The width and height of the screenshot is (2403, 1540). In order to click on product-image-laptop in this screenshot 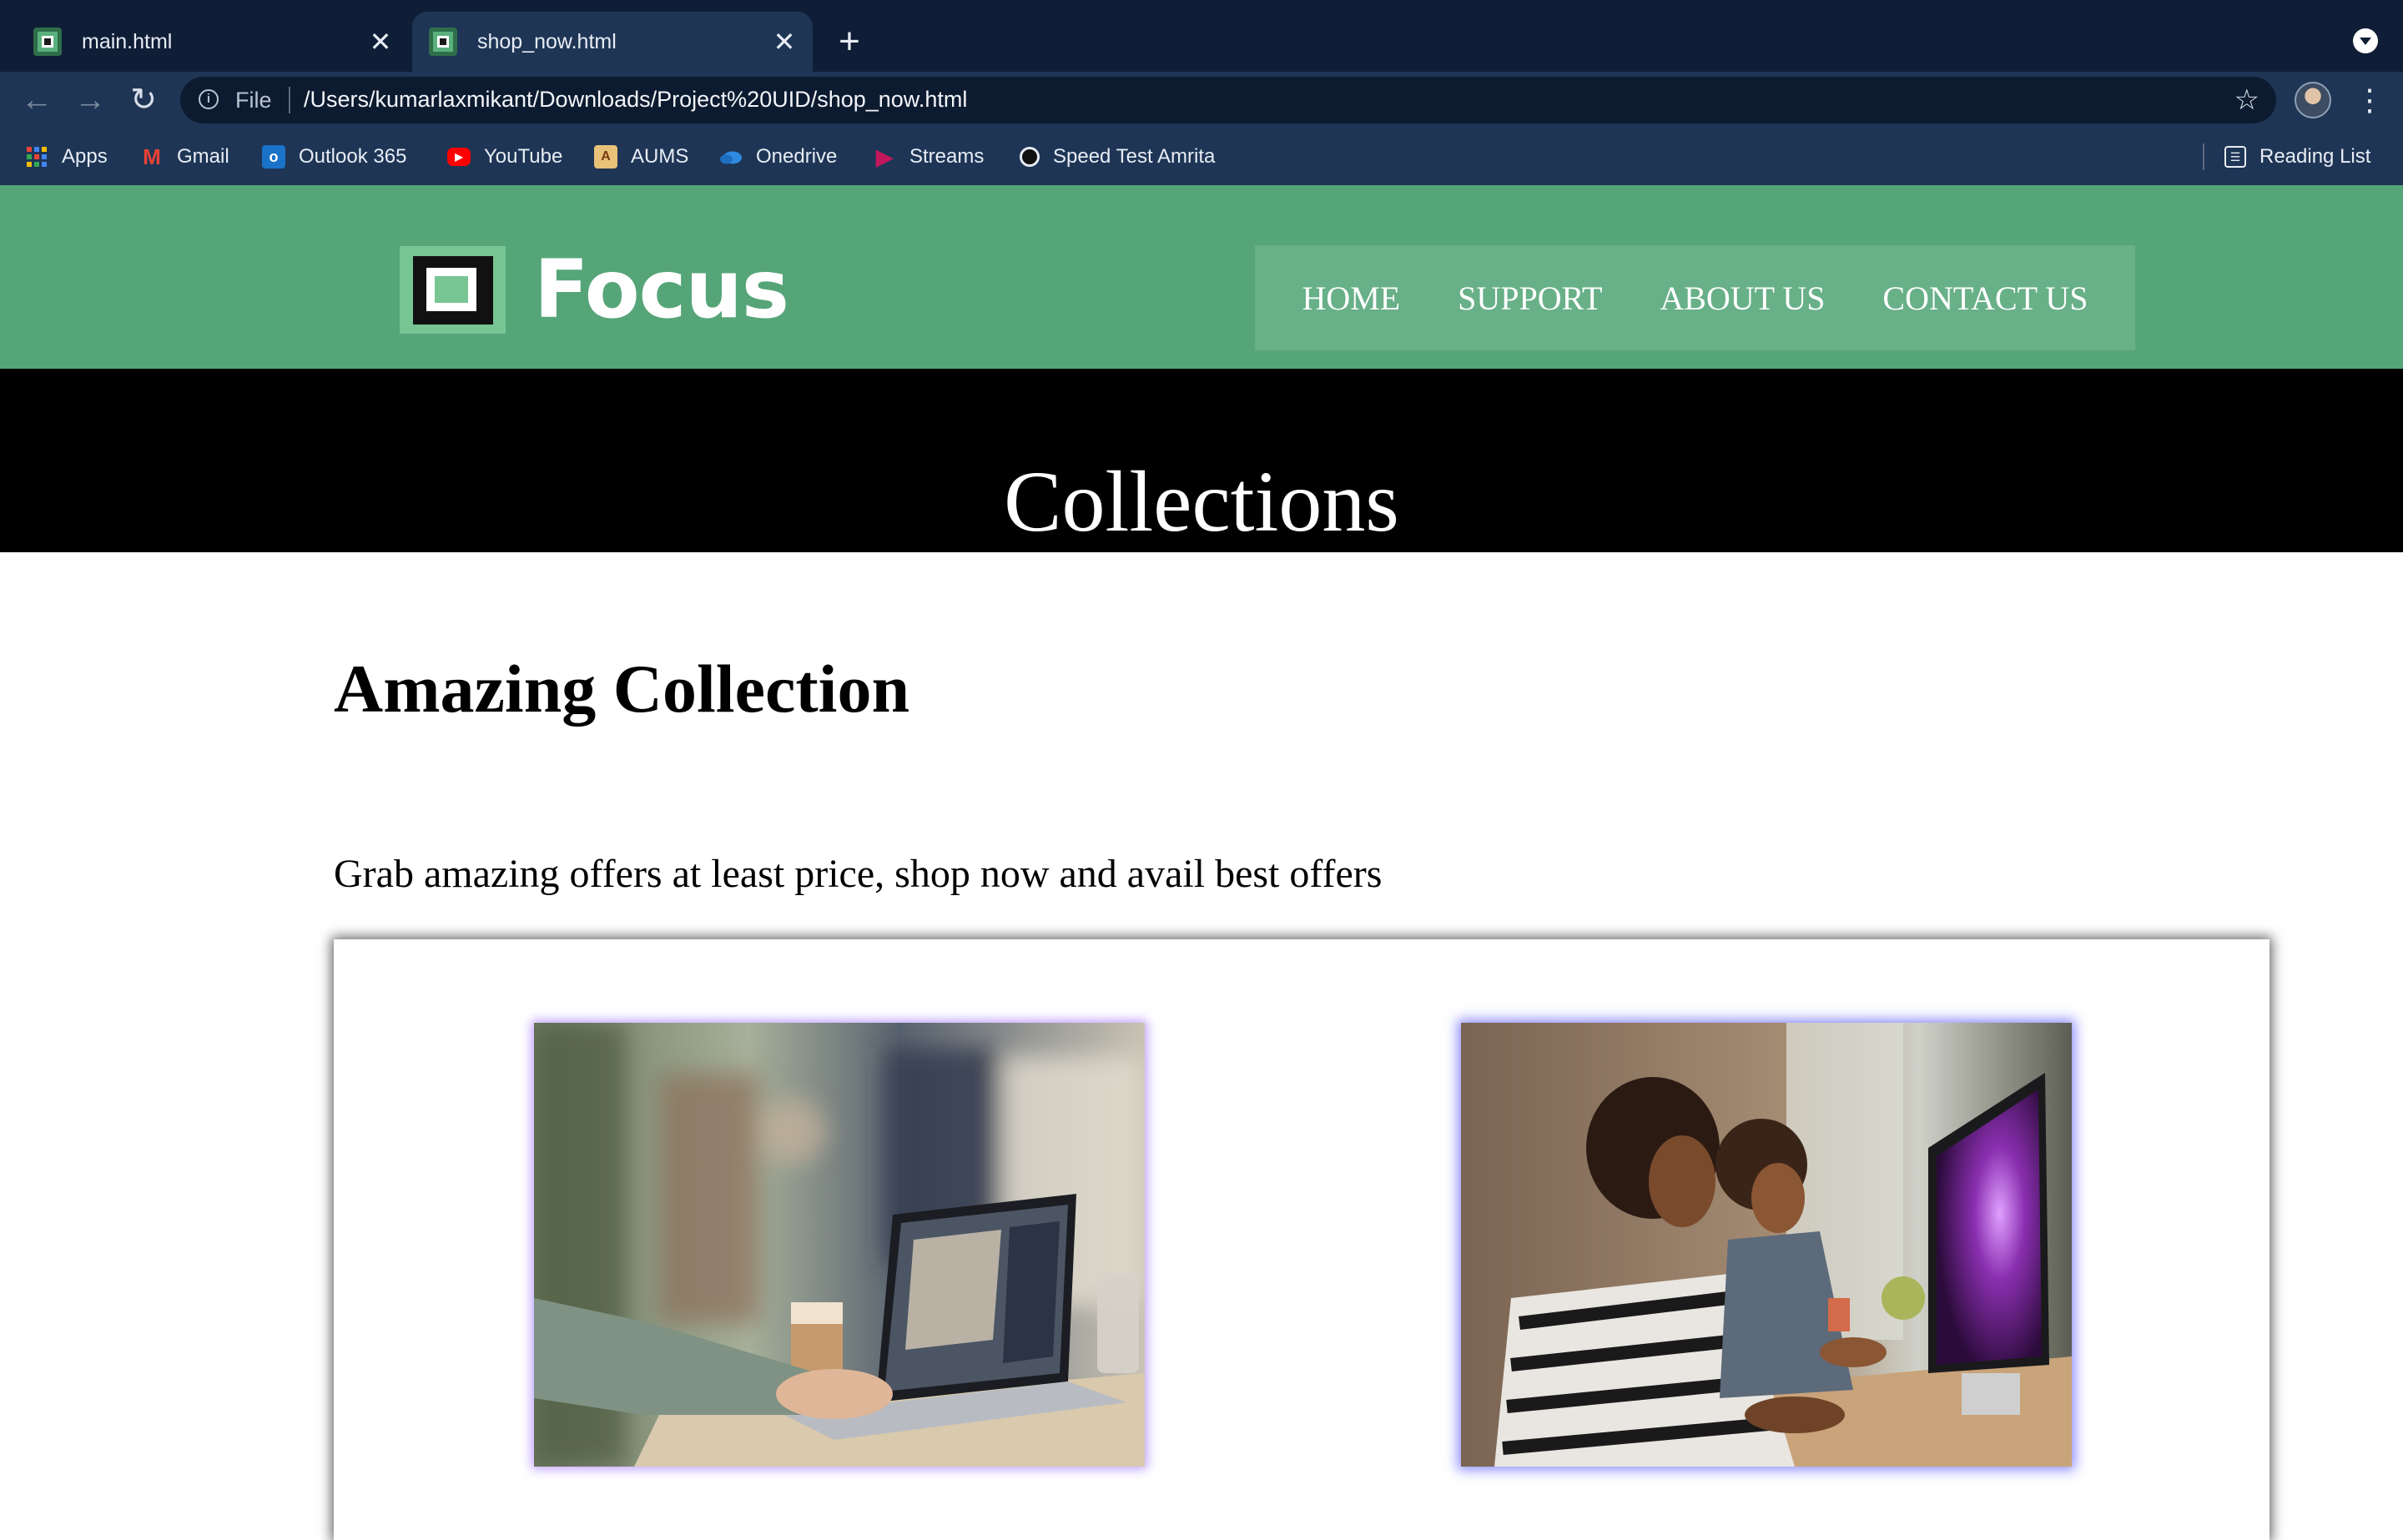, I will do `click(839, 1245)`.